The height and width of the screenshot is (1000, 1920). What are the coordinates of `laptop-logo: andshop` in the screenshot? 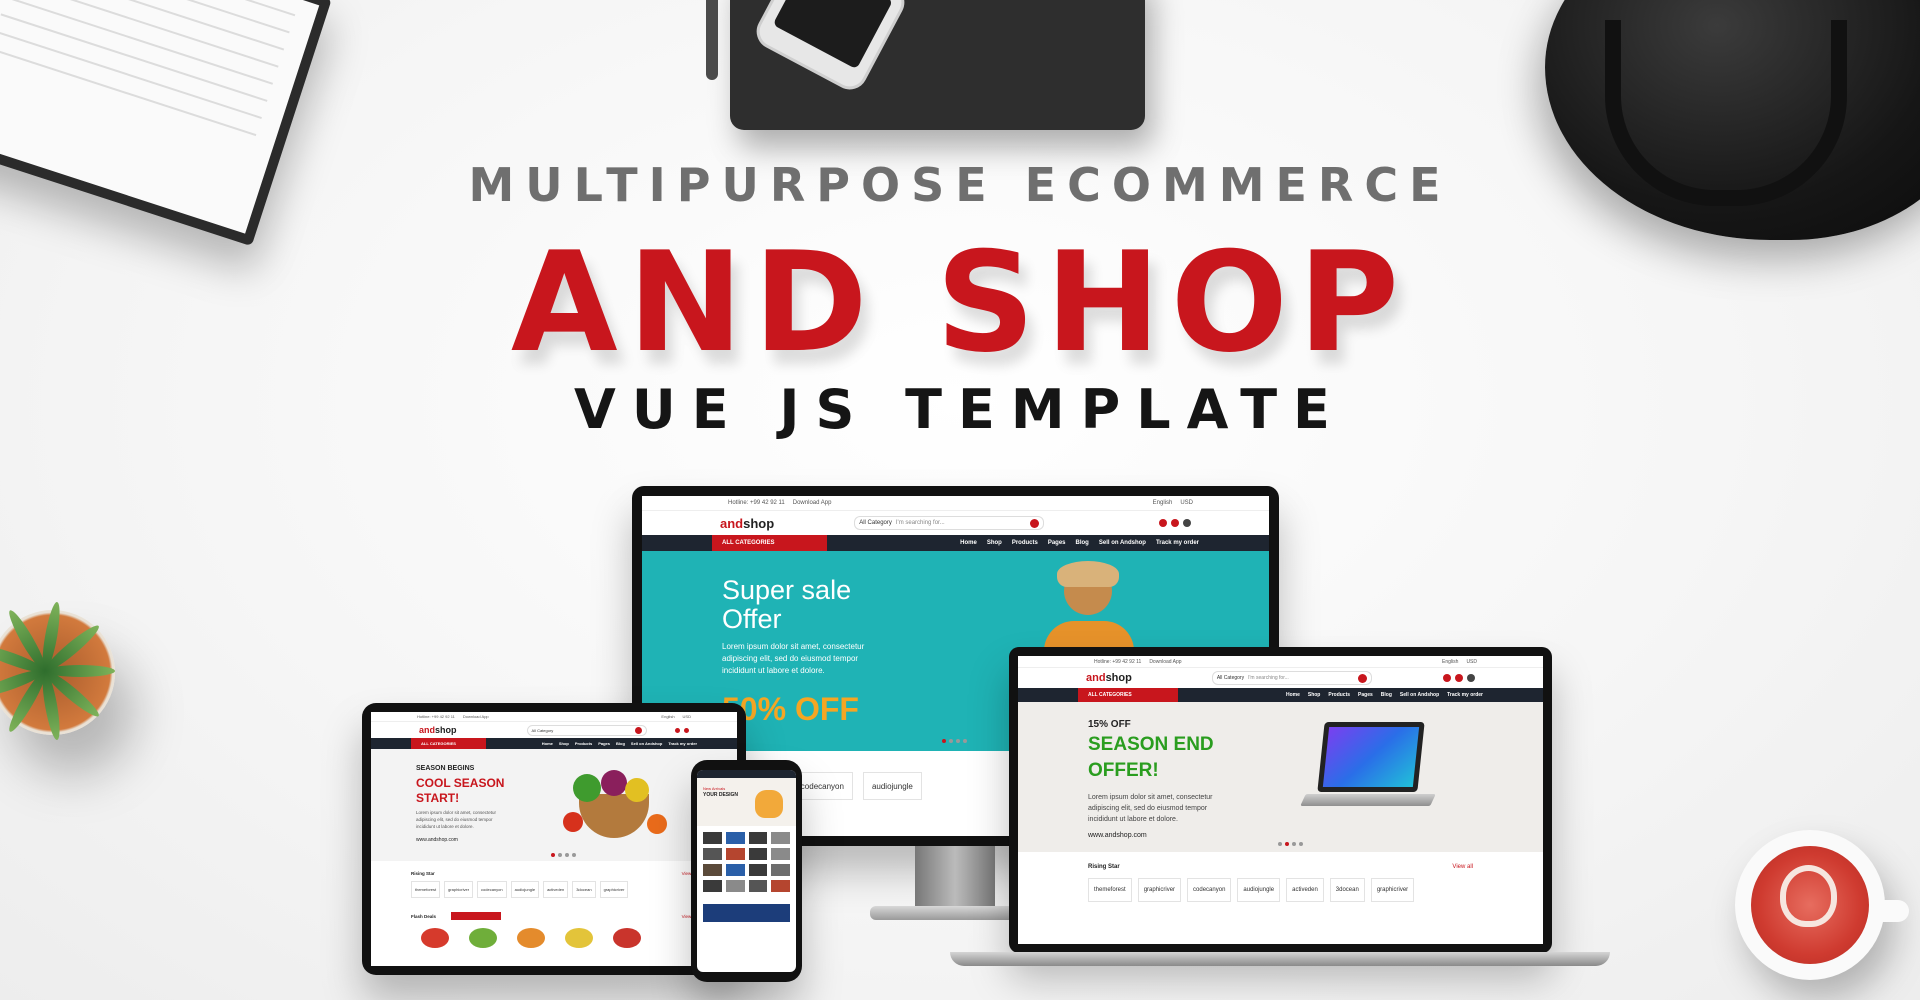 It's located at (1109, 678).